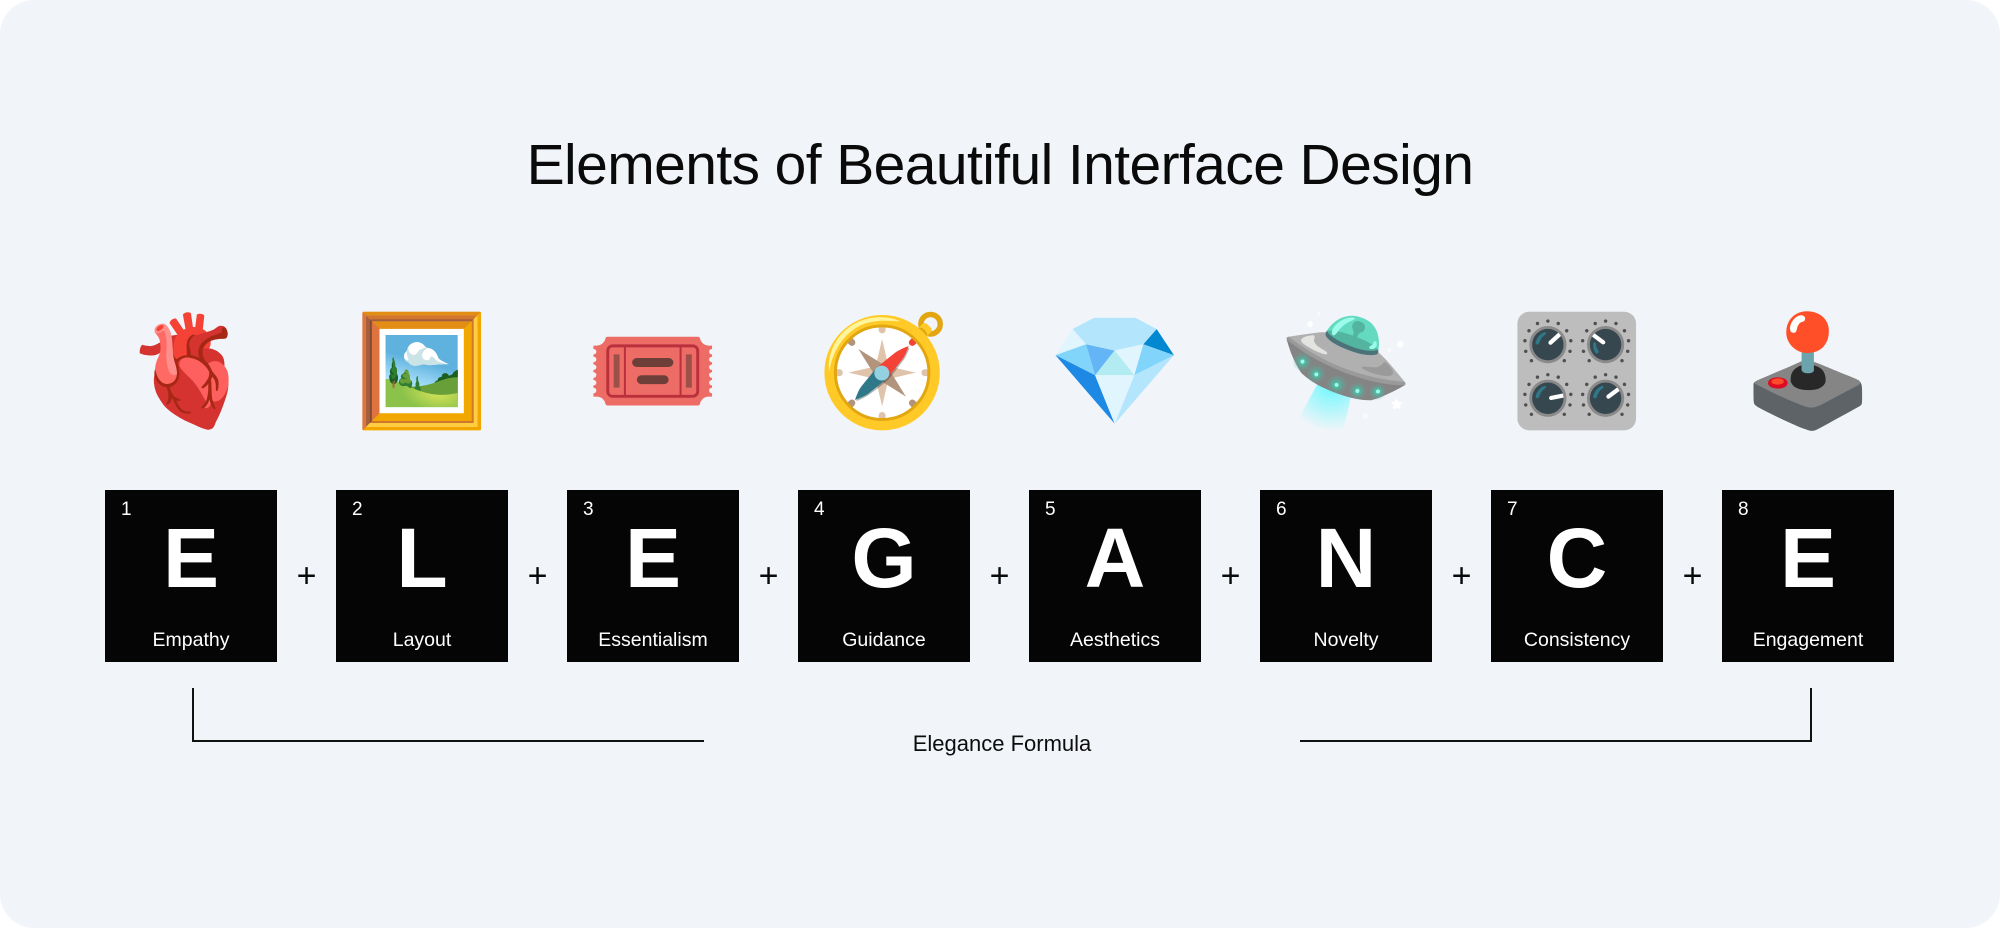 The height and width of the screenshot is (928, 2000). I want to click on flying-saucer-icon: 🛸, so click(1346, 371).